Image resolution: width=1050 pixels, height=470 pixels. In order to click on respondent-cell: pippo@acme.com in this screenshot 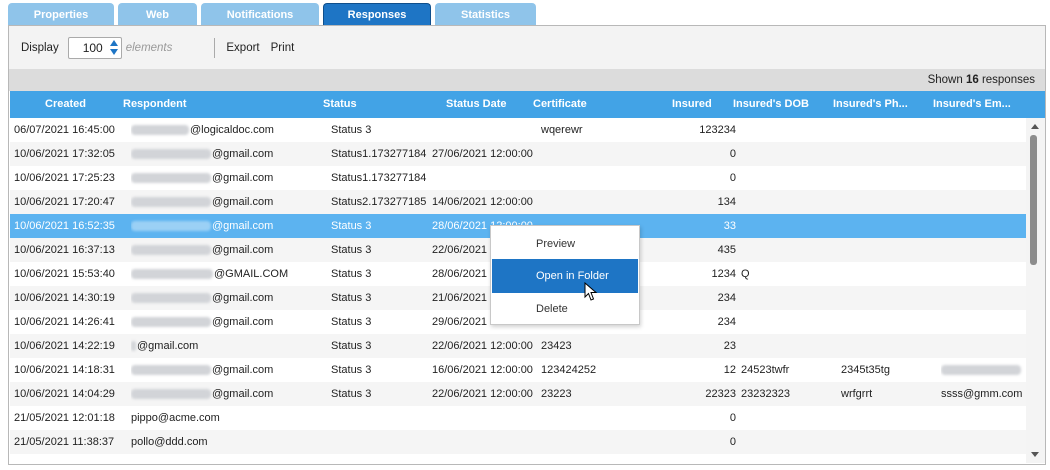, I will do `click(226, 418)`.